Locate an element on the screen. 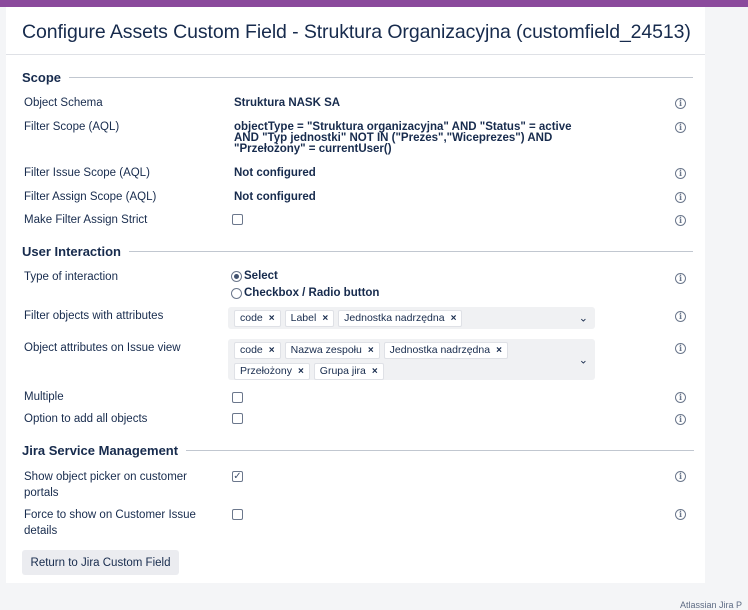 This screenshot has width=748, height=610. multiple-checkbox is located at coordinates (237, 397).